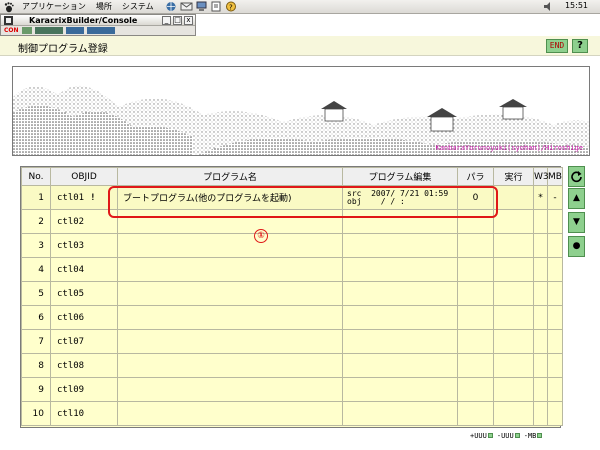 Image resolution: width=600 pixels, height=450 pixels. What do you see at coordinates (11, 30) in the screenshot?
I see `console-con-label: CON` at bounding box center [11, 30].